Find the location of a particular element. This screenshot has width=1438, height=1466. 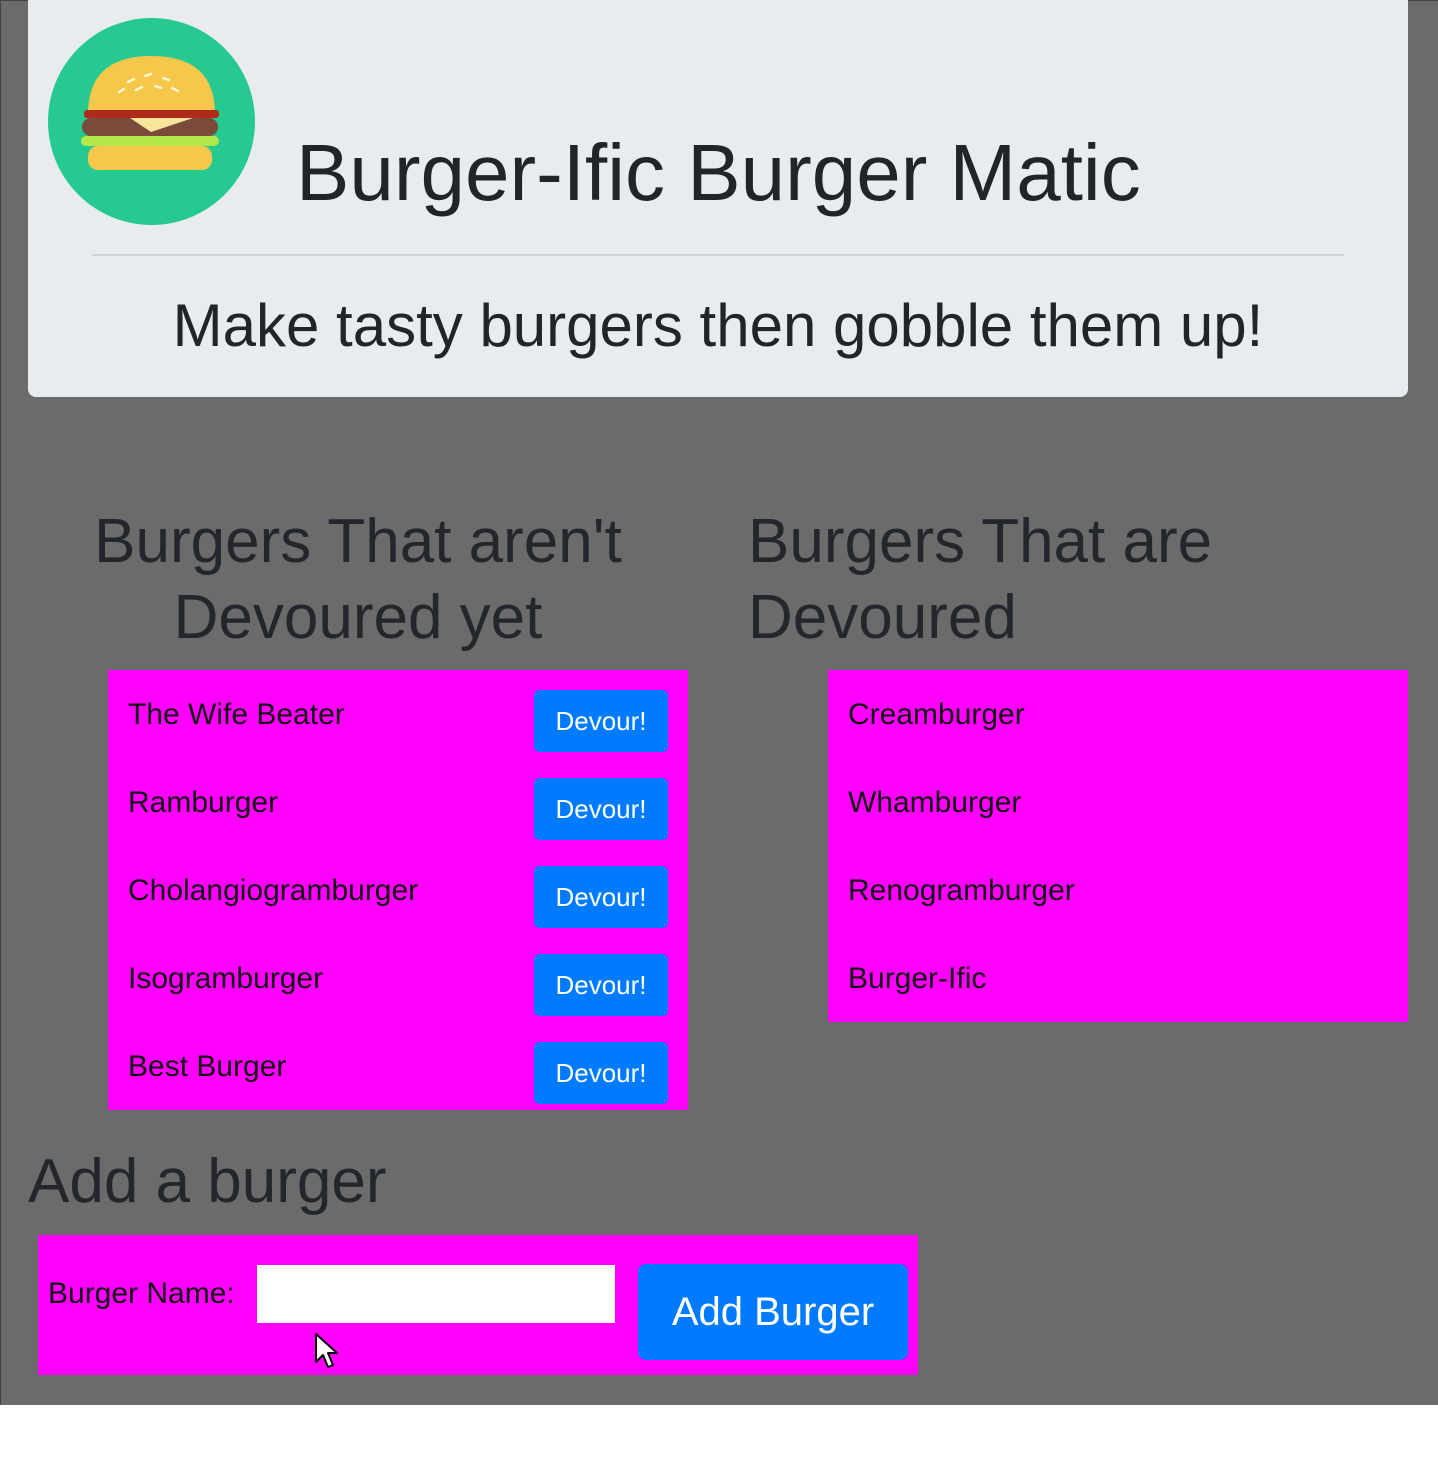

list-item: Creamburger is located at coordinates (1118, 714).